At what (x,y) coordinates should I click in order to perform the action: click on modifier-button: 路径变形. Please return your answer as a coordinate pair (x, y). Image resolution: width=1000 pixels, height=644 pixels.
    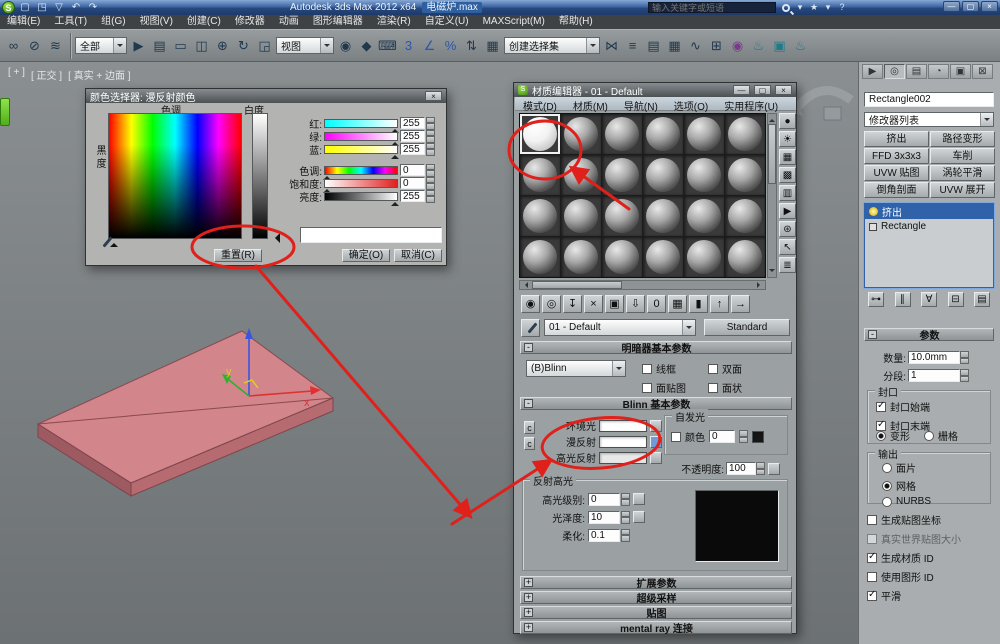
    Looking at the image, I should click on (962, 139).